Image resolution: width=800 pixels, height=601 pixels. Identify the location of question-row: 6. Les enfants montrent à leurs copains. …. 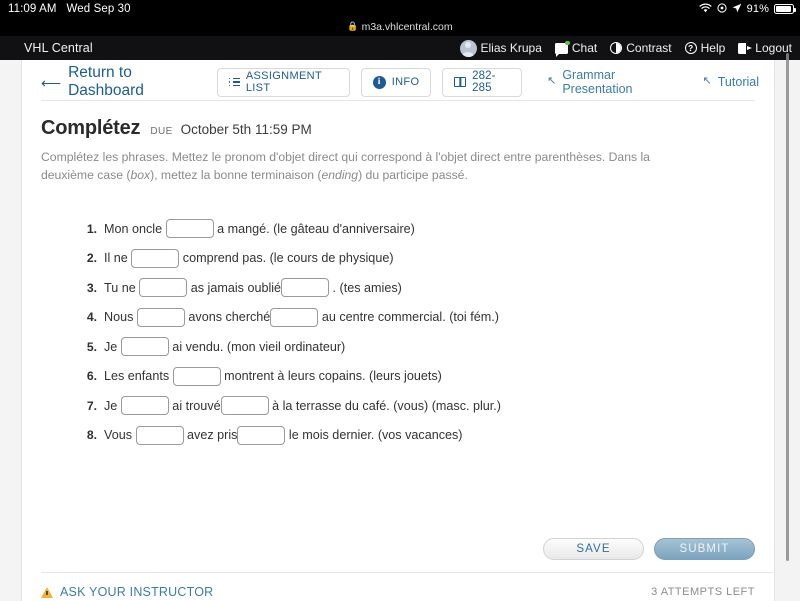
(424, 377).